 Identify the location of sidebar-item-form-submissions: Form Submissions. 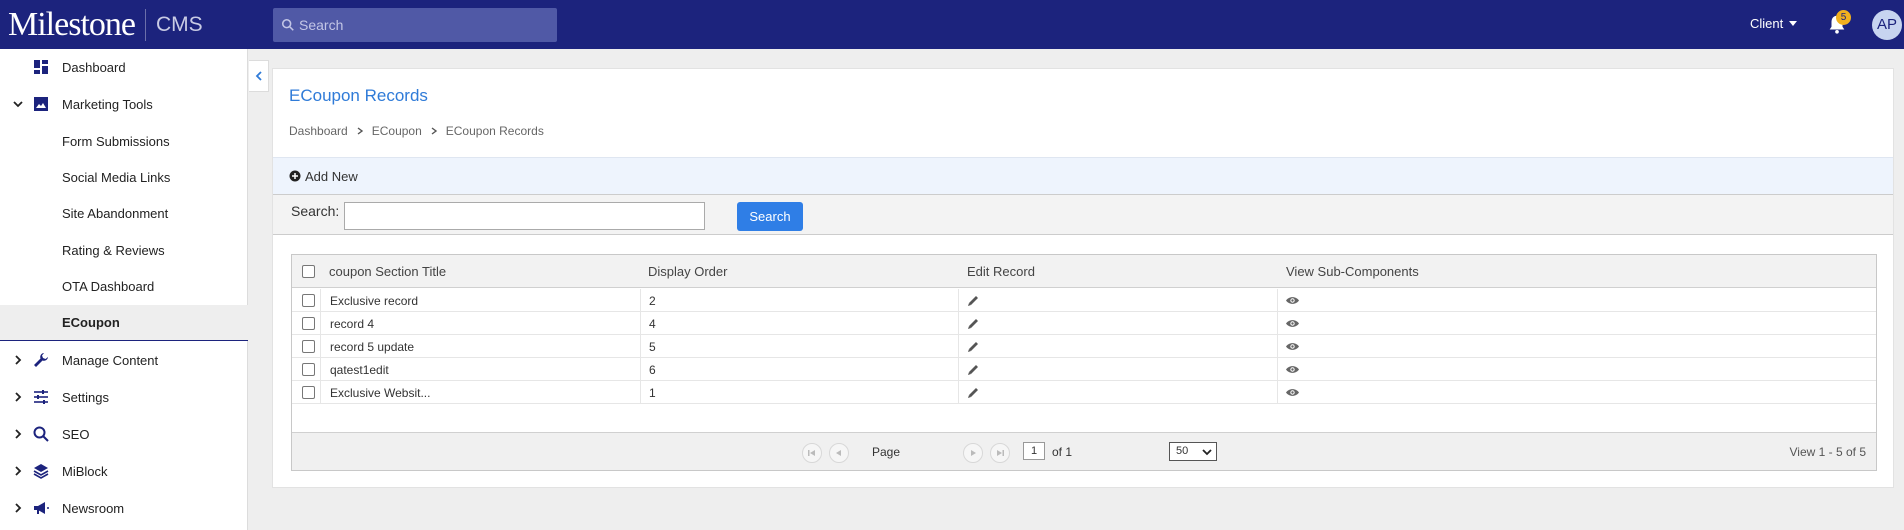
(124, 141).